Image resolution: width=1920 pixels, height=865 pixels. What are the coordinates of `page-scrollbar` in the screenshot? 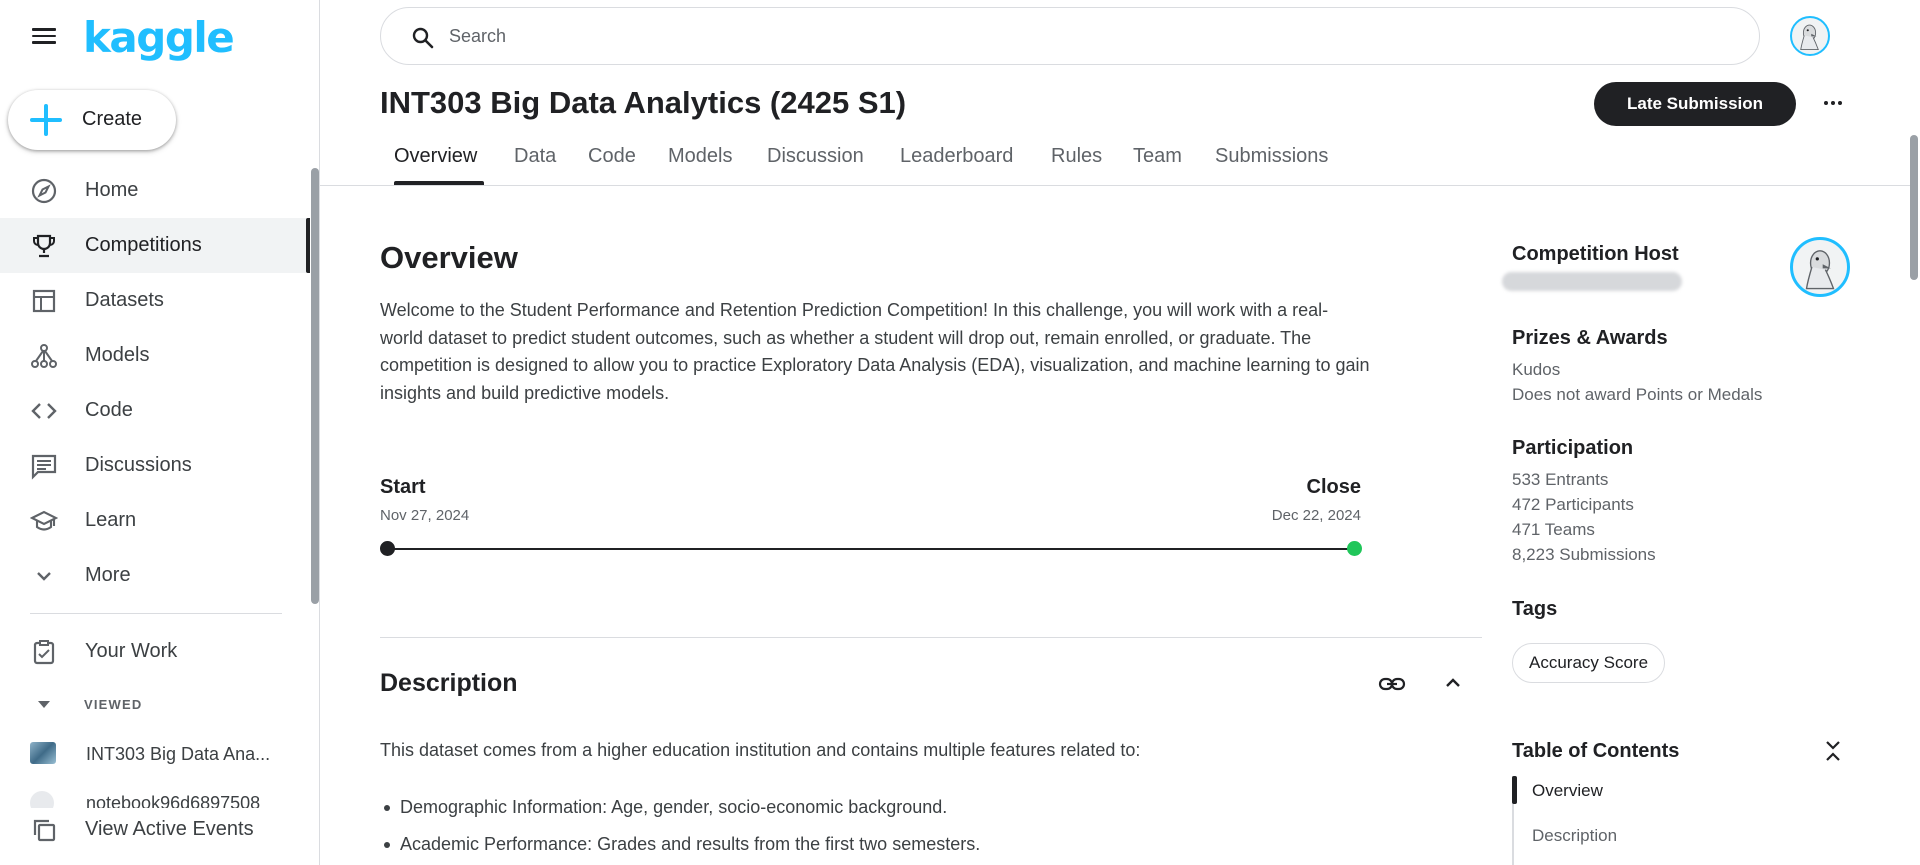 It's located at (1914, 207).